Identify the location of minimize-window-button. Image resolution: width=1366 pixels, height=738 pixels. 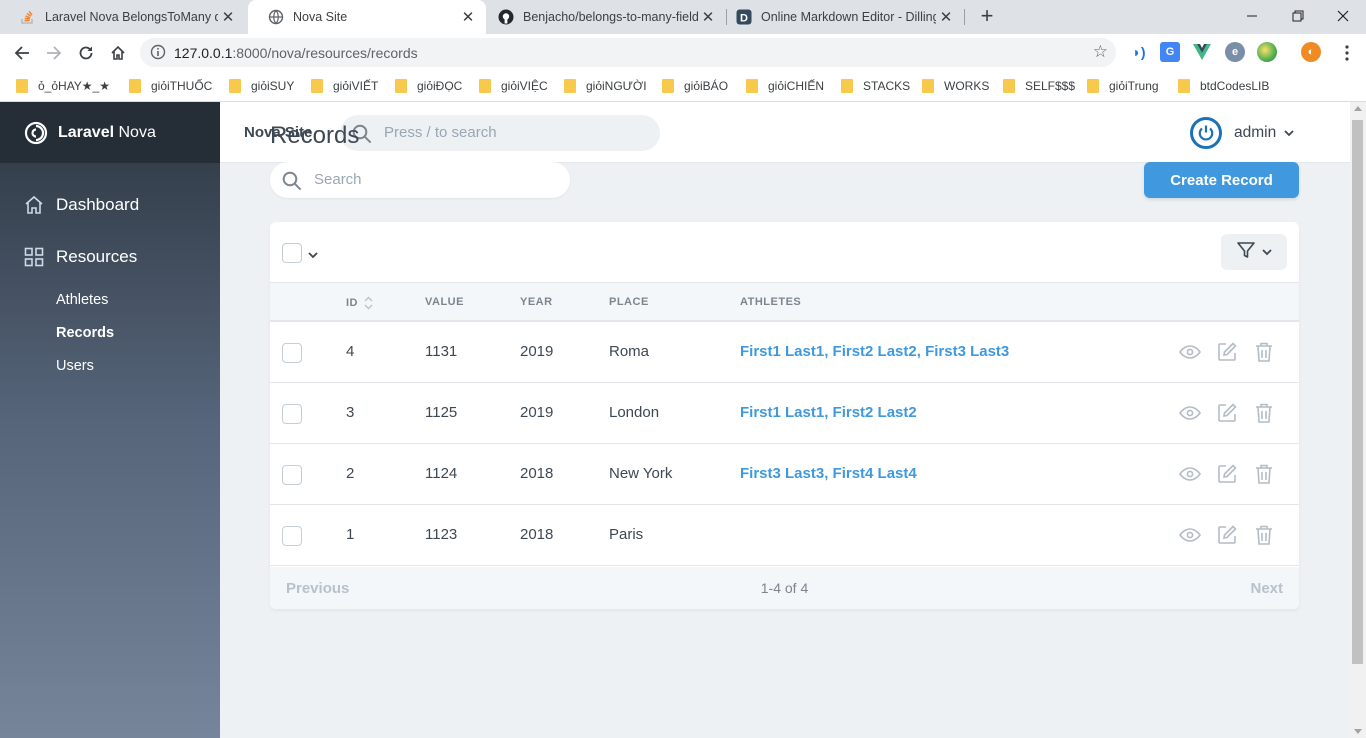
(1252, 16).